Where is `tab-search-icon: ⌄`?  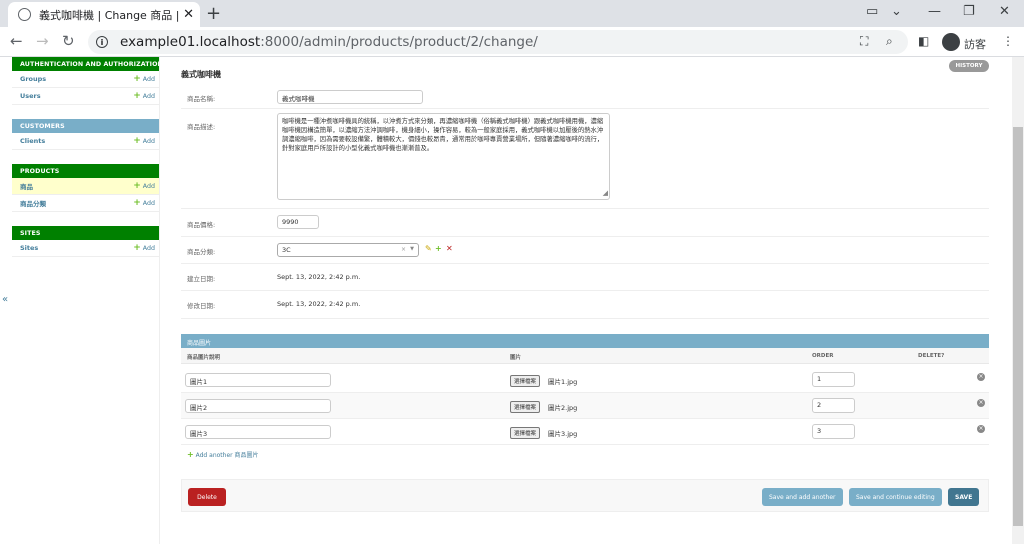
tab-search-icon: ⌄ is located at coordinates (896, 11).